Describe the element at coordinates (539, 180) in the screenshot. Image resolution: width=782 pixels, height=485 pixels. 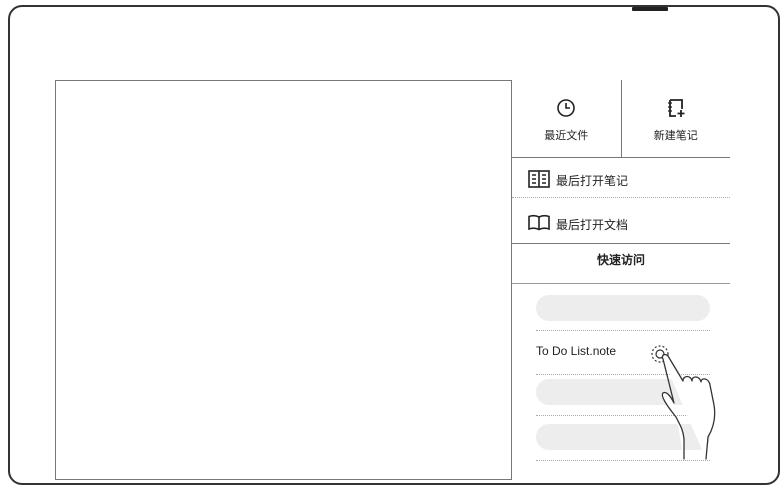
I see `notebook-icon` at that location.